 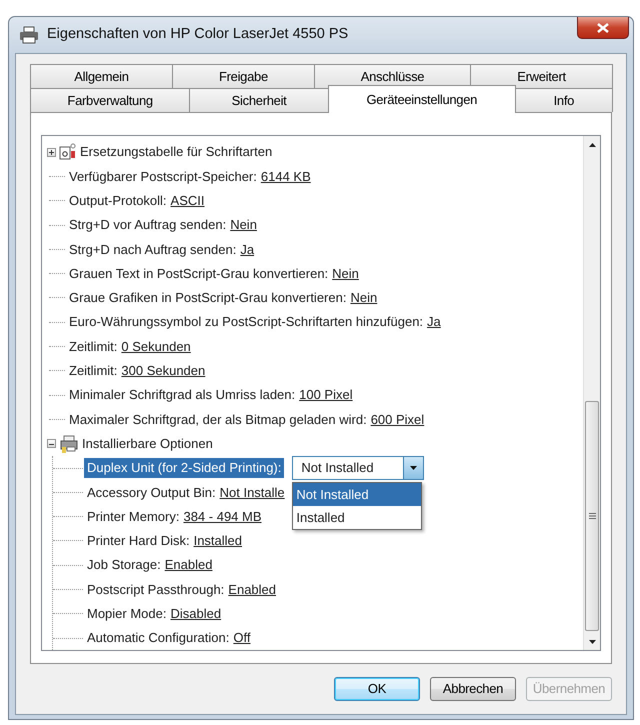 I want to click on setting-value: 6144 KB, so click(x=285, y=176).